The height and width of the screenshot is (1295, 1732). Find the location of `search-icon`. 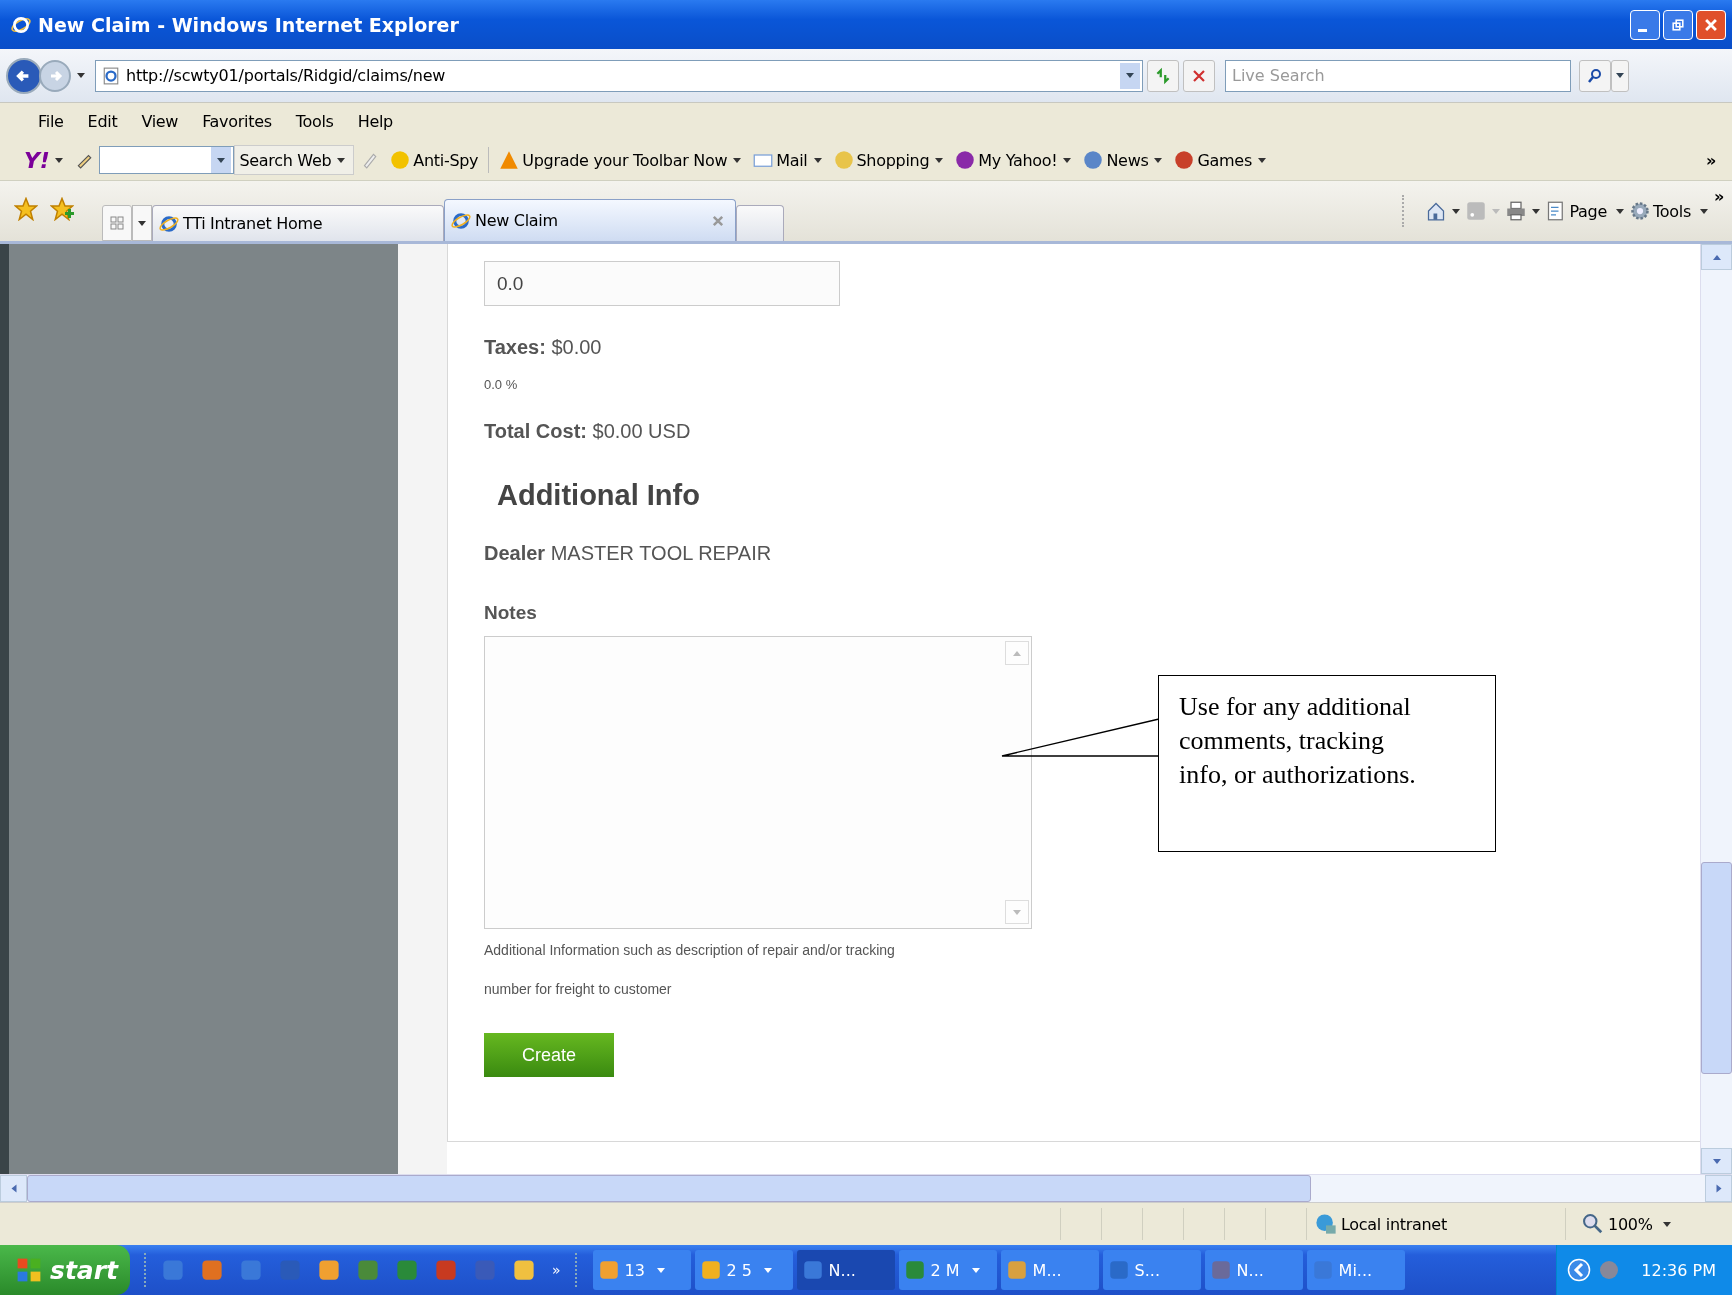

search-icon is located at coordinates (1595, 75).